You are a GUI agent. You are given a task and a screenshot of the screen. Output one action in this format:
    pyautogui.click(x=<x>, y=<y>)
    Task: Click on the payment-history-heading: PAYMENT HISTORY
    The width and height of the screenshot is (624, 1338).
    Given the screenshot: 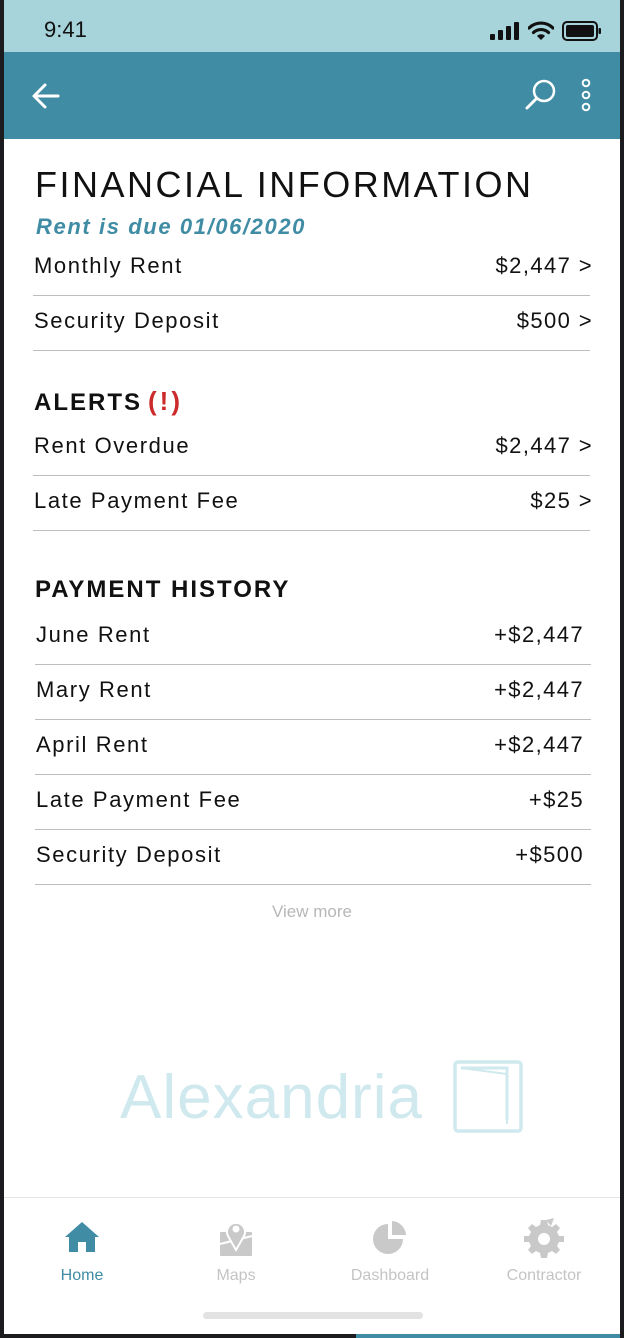 What is the action you would take?
    pyautogui.click(x=163, y=589)
    